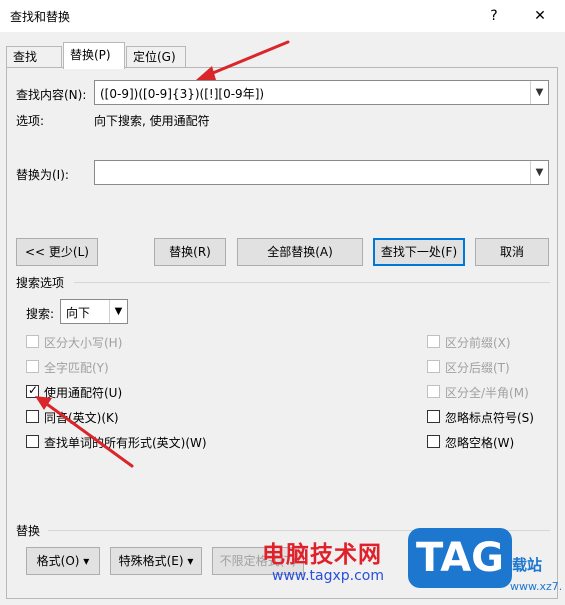 The height and width of the screenshot is (605, 565). I want to click on less-button: << 更少(L), so click(57, 252).